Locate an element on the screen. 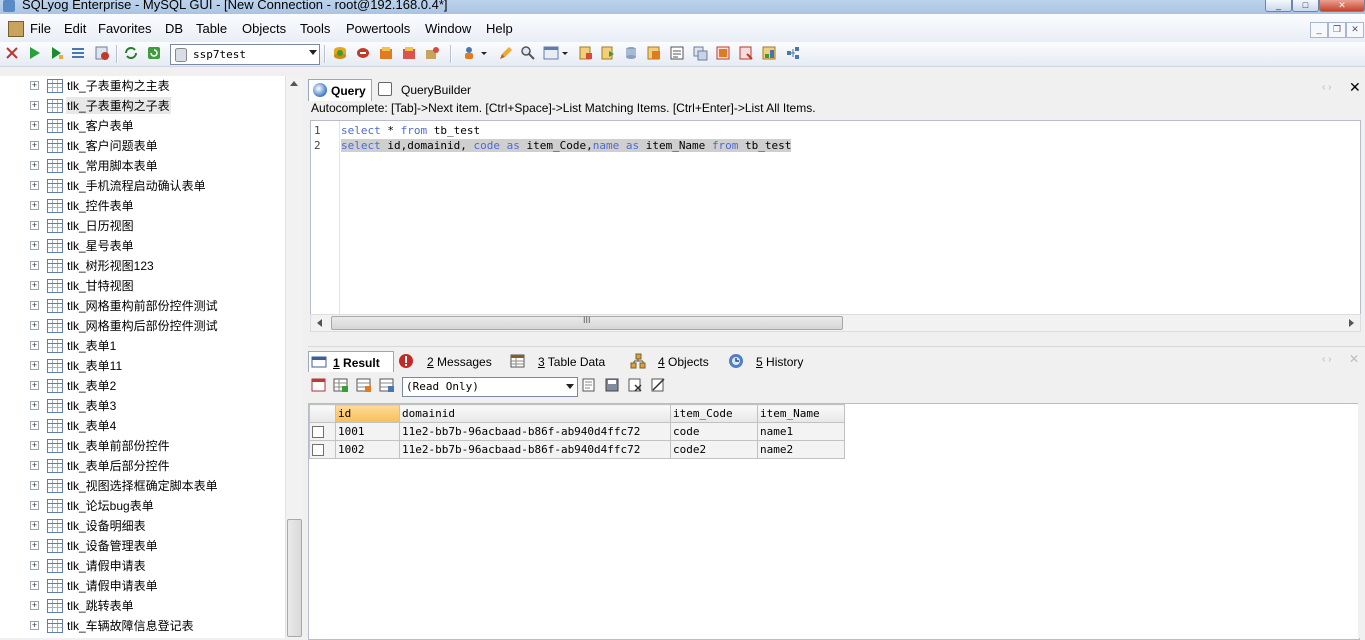 Image resolution: width=1365 pixels, height=640 pixels. user-manager-icon is located at coordinates (475, 53).